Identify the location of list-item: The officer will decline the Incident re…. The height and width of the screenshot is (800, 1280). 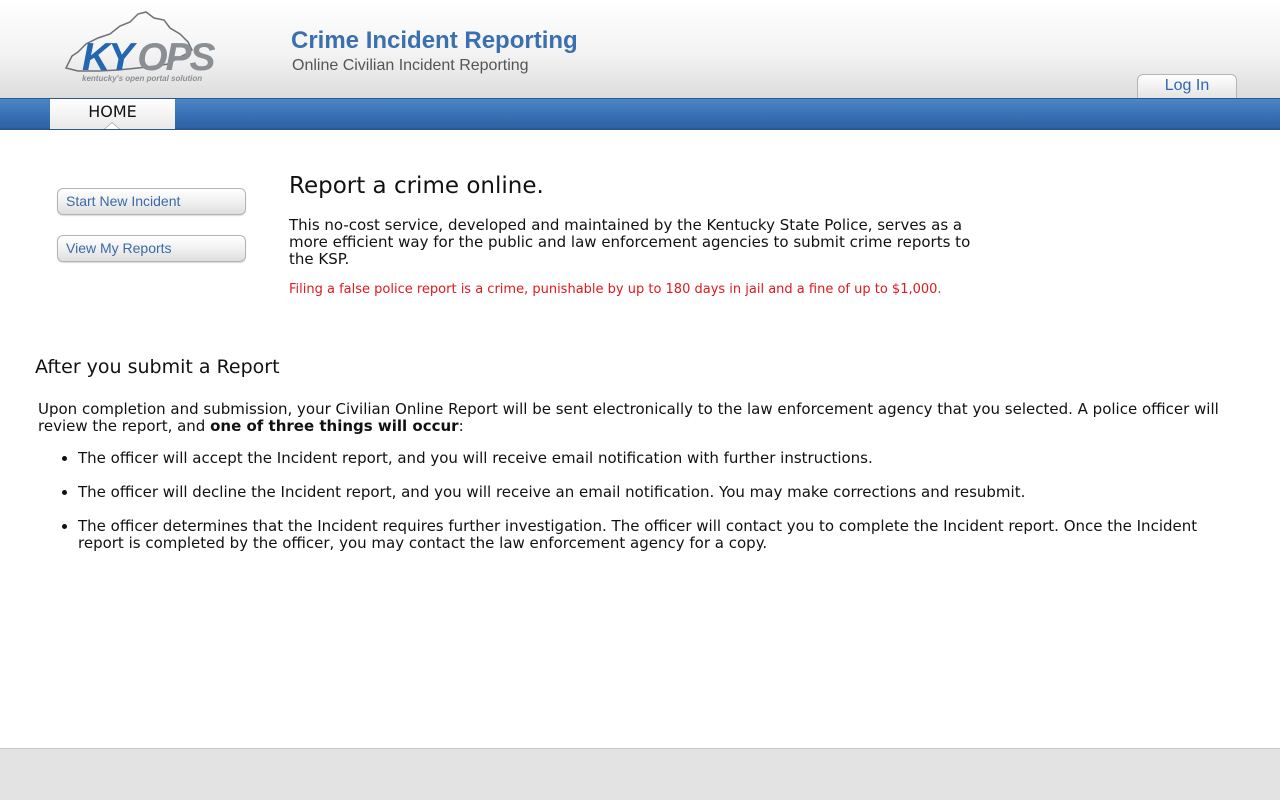
(658, 492).